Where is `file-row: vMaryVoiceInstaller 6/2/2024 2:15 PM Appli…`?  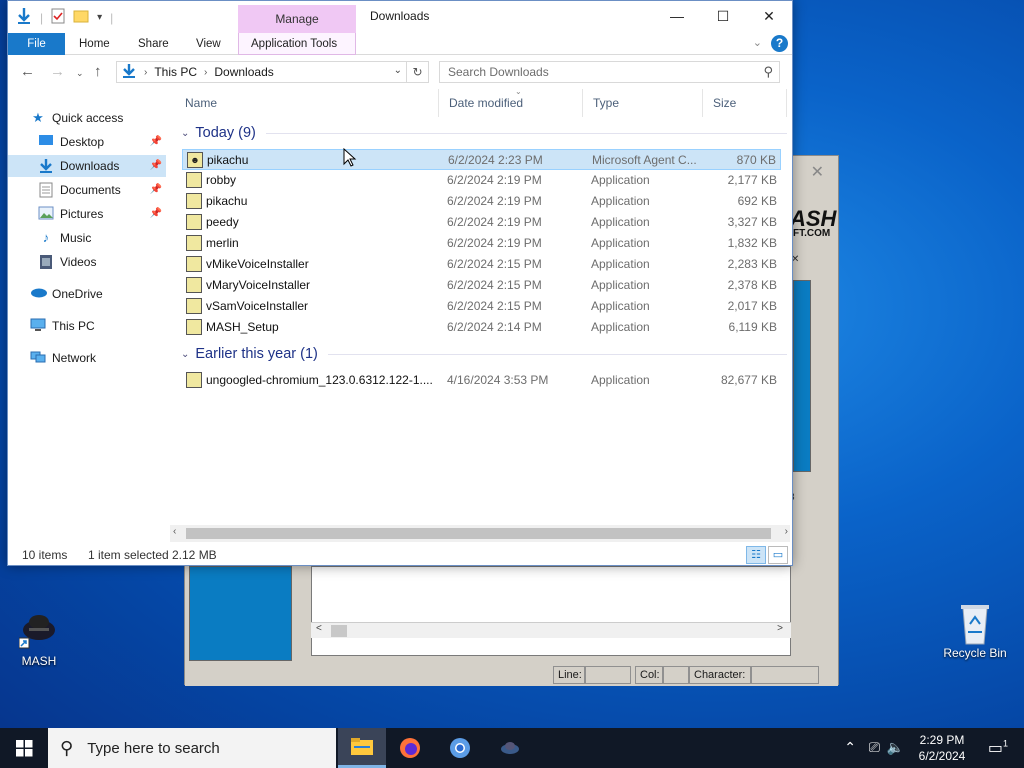 file-row: vMaryVoiceInstaller 6/2/2024 2:15 PM Appli… is located at coordinates (481, 285).